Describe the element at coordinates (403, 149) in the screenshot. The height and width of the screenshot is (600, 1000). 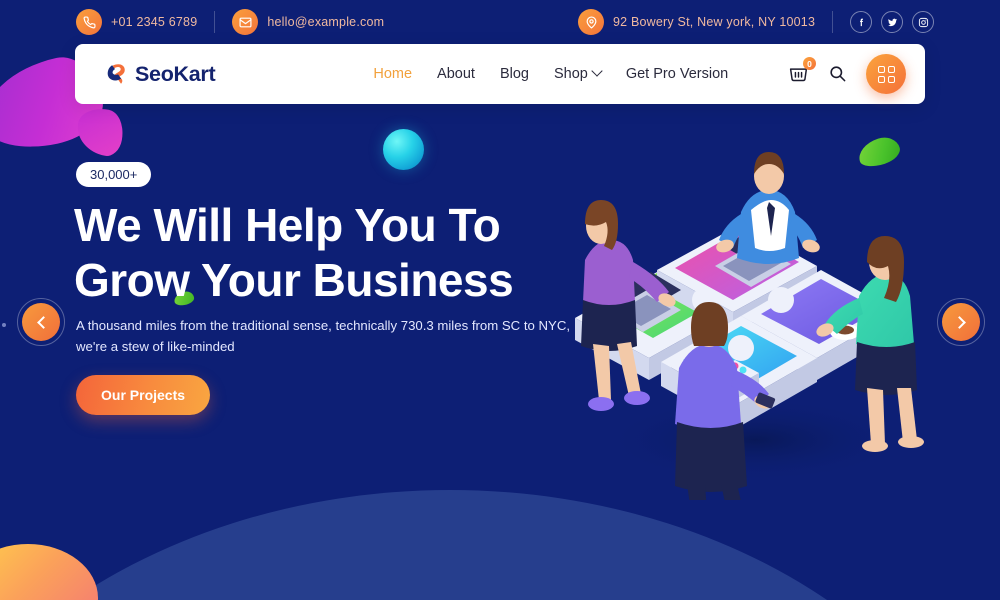
I see `teal-sphere-decoration` at that location.